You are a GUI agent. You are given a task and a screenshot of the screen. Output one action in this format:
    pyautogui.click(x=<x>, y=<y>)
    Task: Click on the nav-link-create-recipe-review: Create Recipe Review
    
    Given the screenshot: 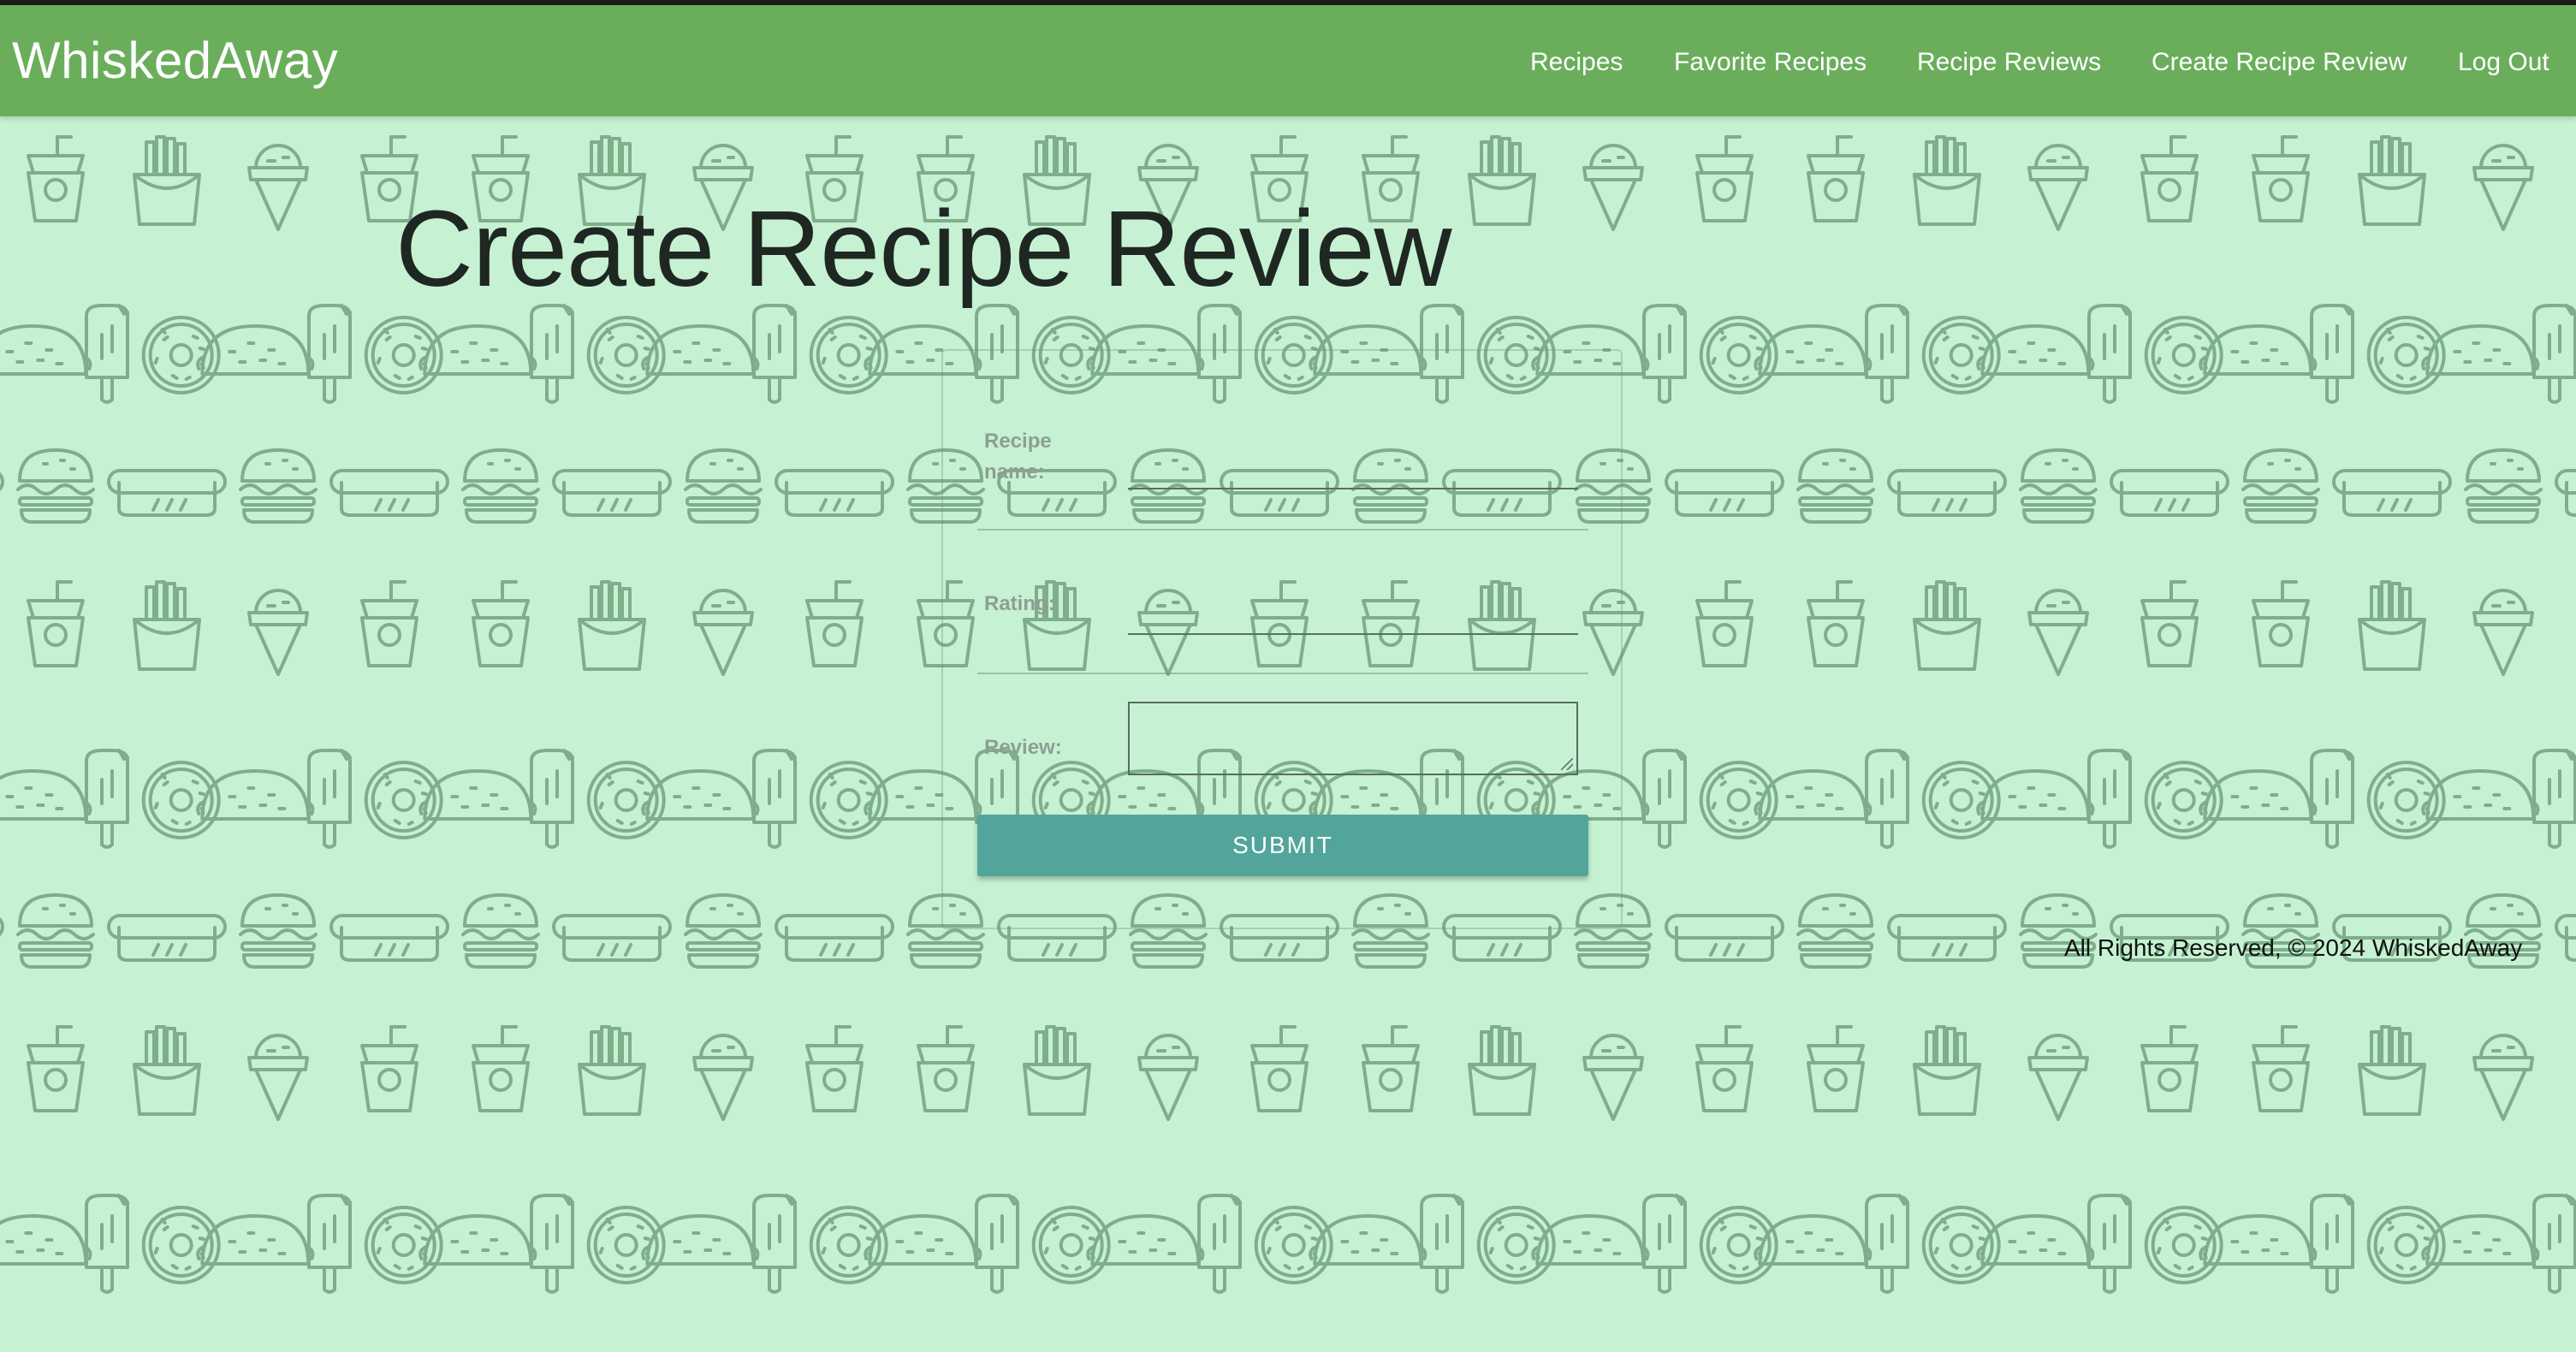 What is the action you would take?
    pyautogui.click(x=2279, y=62)
    